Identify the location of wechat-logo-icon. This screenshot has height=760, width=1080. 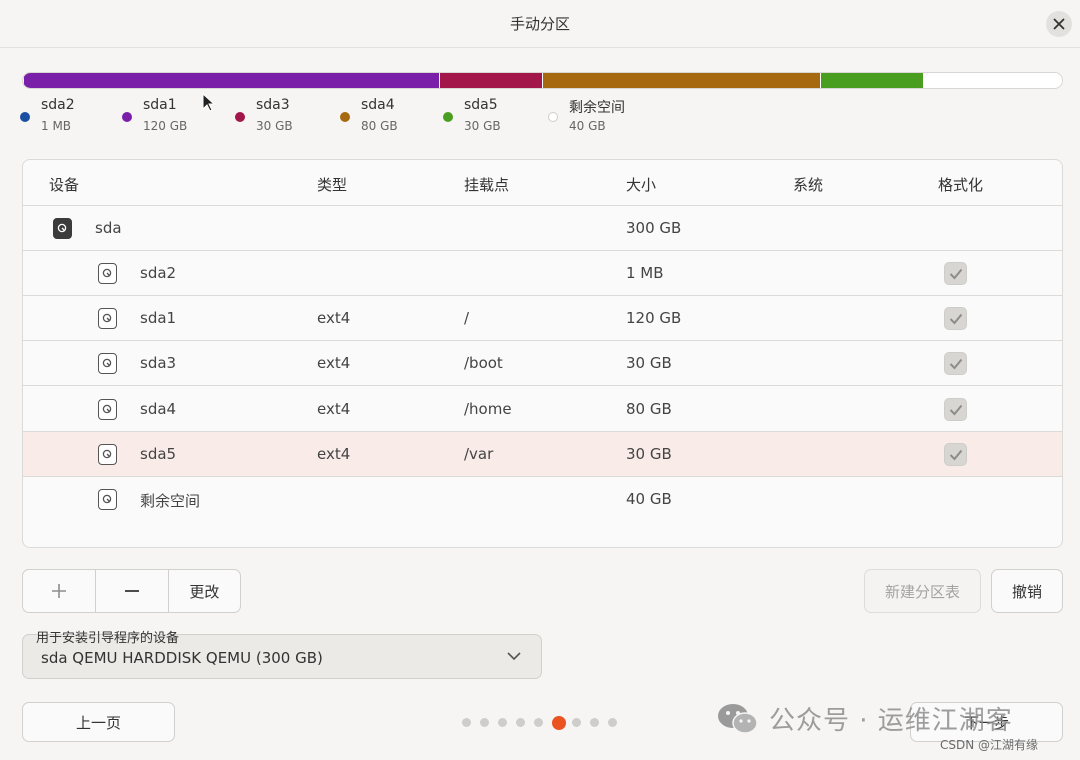
(738, 719).